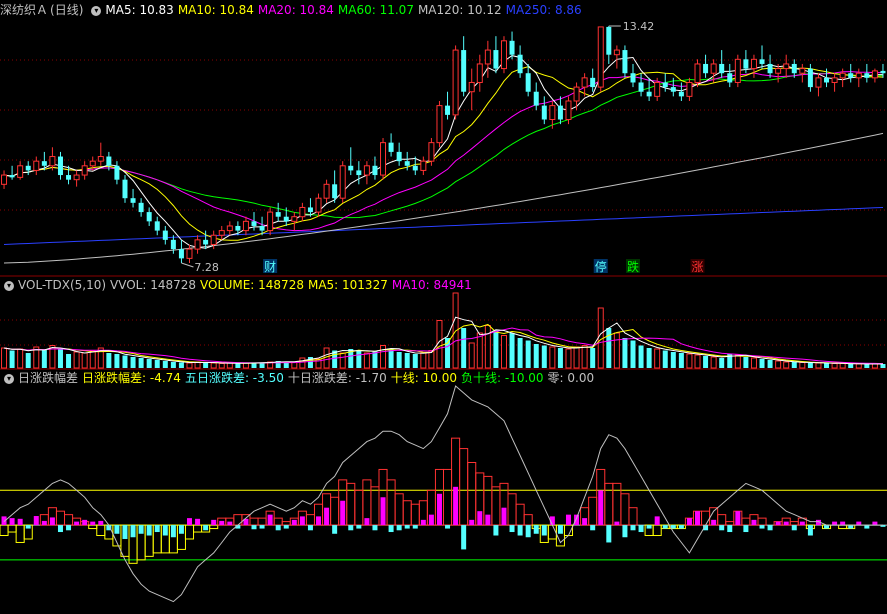 The width and height of the screenshot is (887, 614). I want to click on ma250-line, so click(443, 226).